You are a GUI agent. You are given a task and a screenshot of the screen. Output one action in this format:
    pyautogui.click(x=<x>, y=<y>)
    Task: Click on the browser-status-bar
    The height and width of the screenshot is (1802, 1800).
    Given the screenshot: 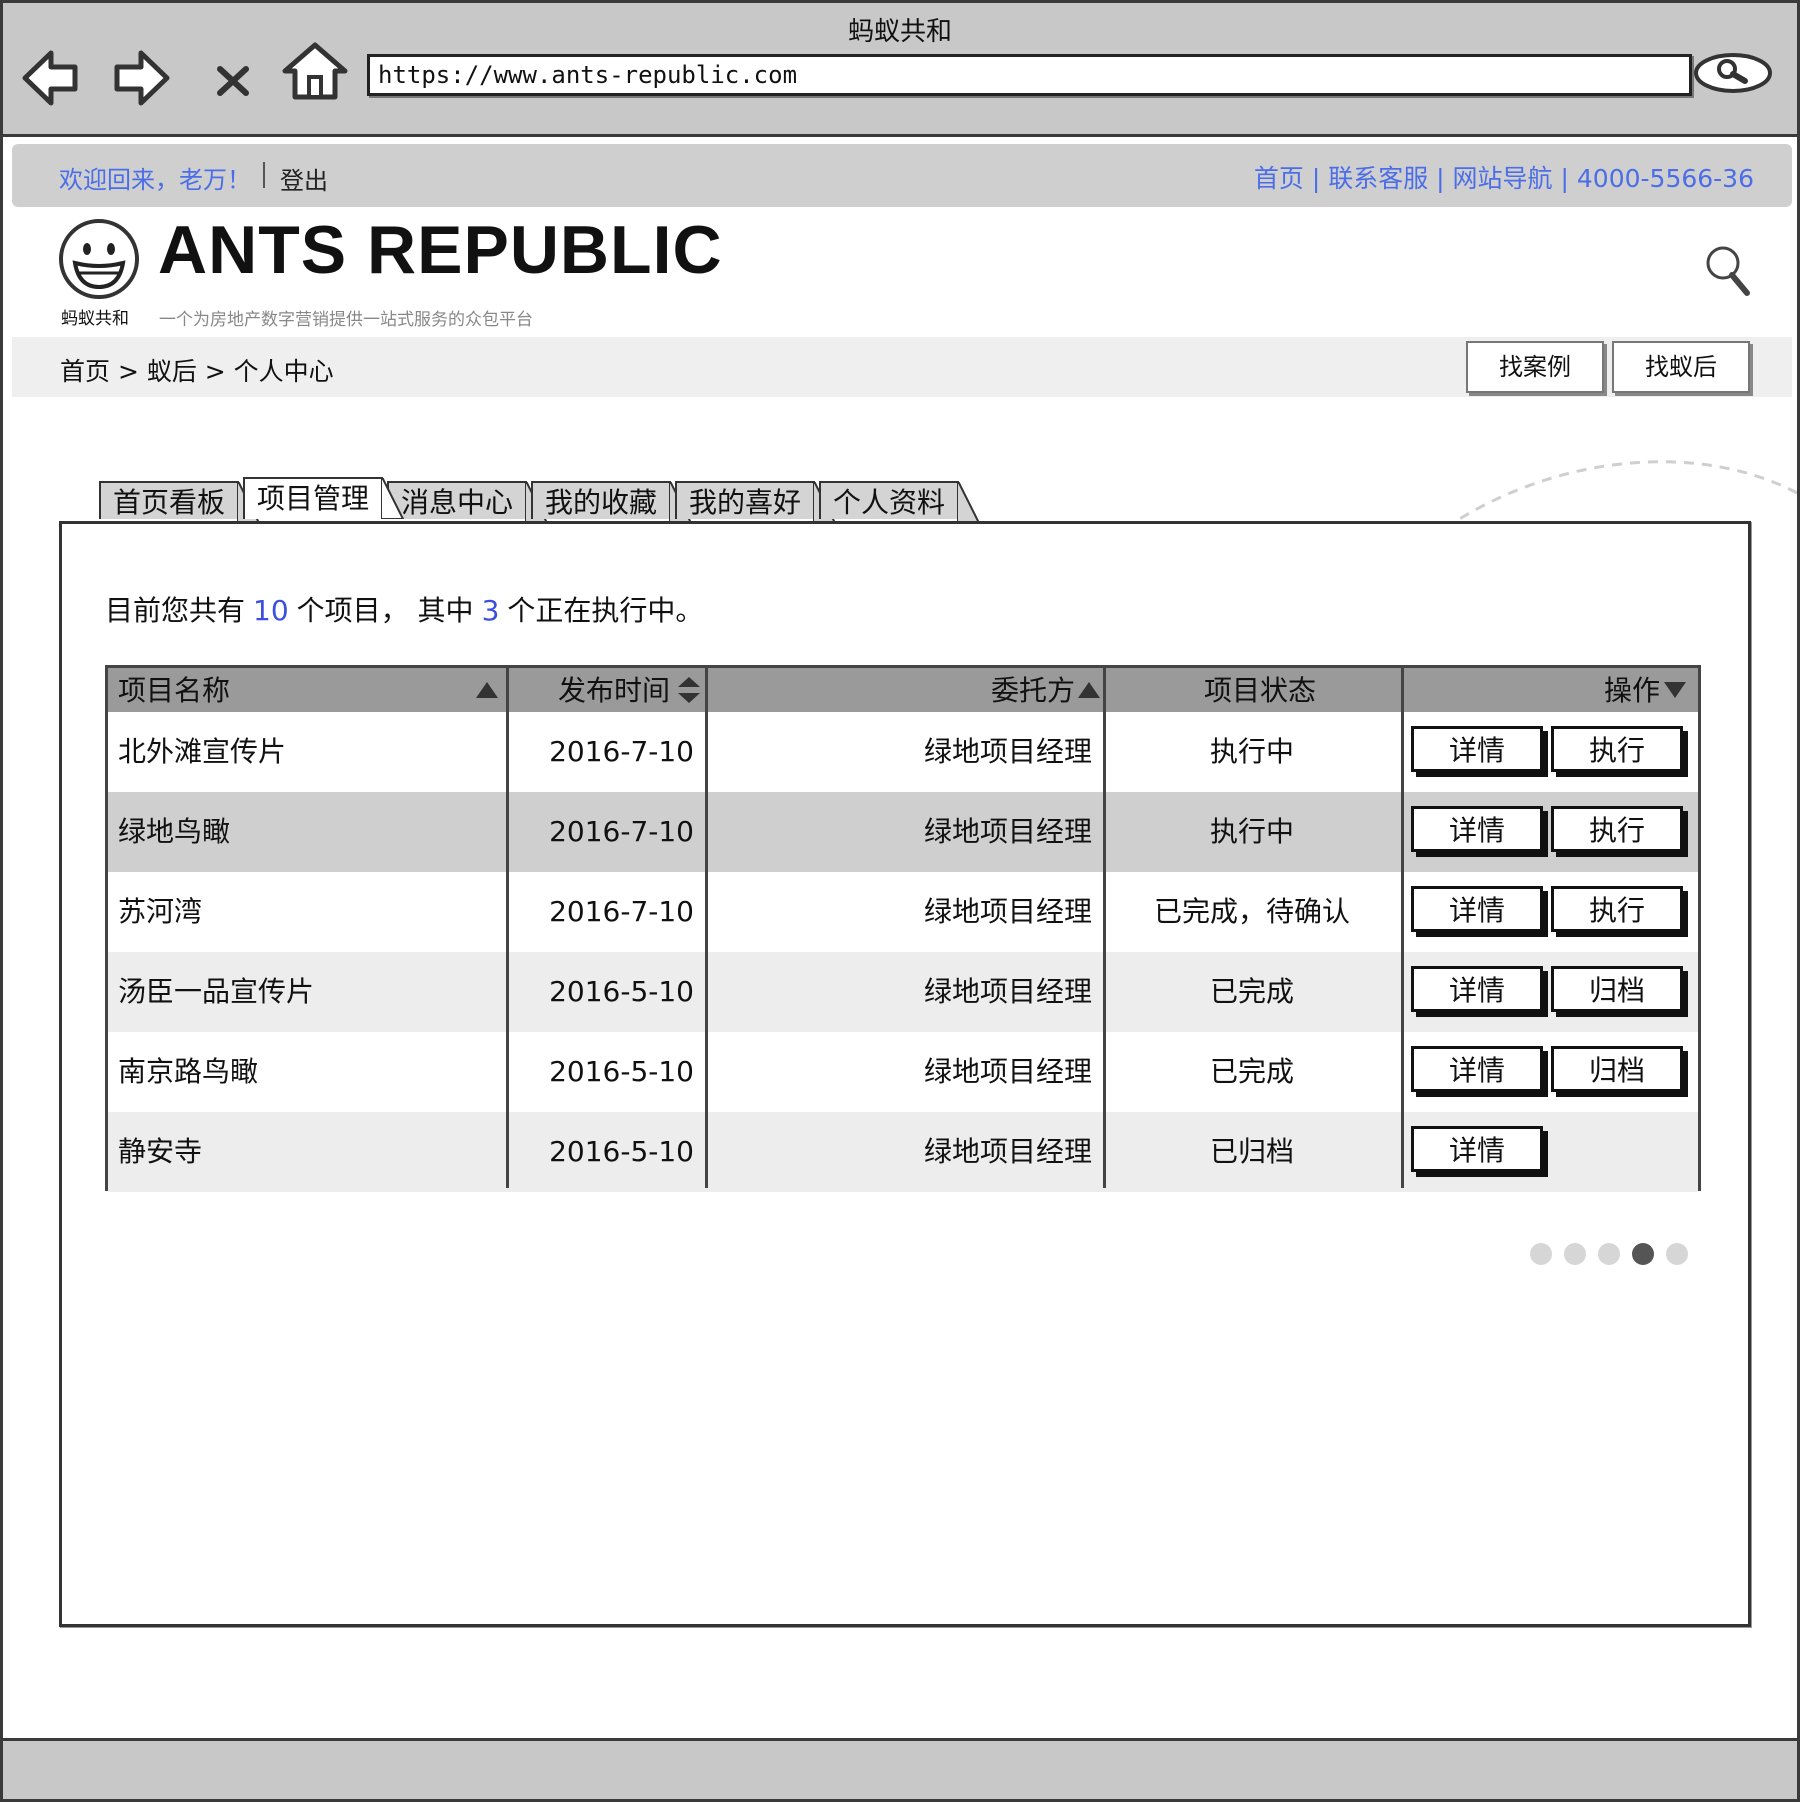 What is the action you would take?
    pyautogui.click(x=900, y=1768)
    